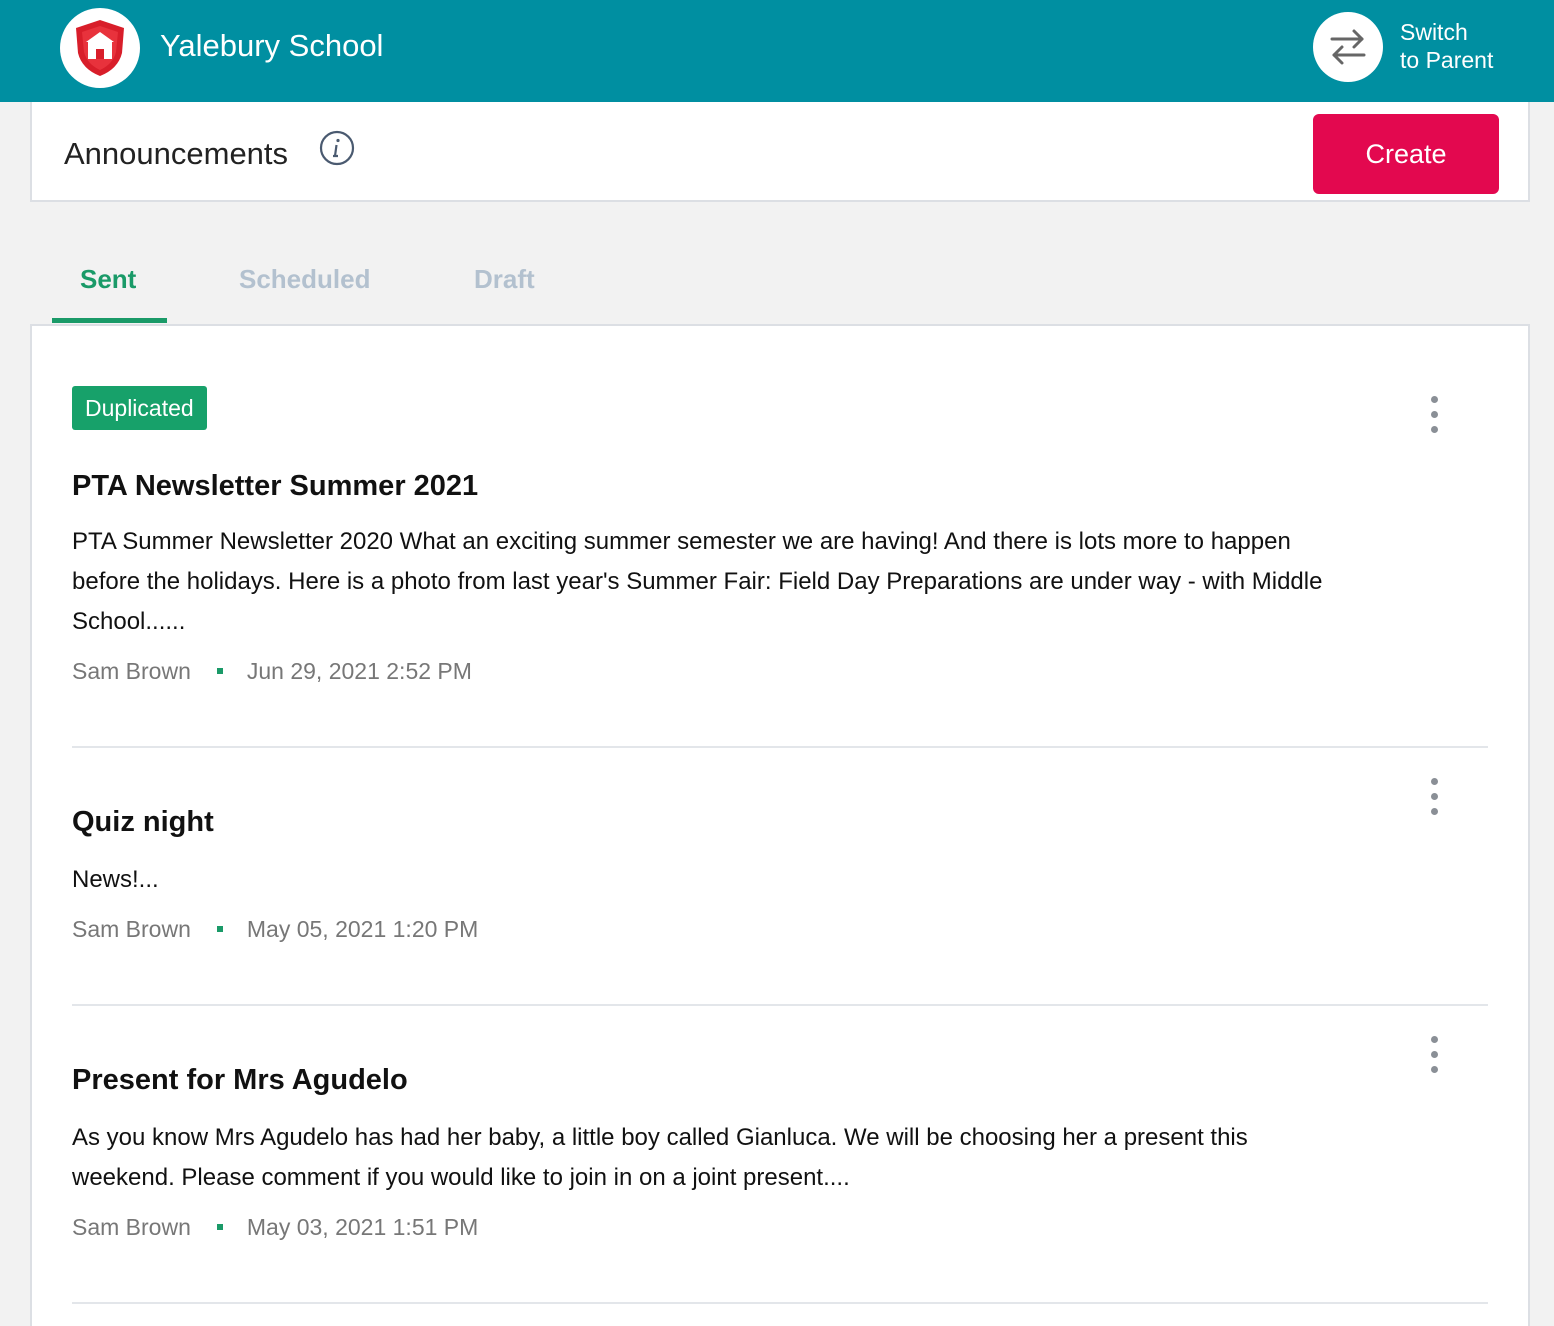 The width and height of the screenshot is (1554, 1326). Describe the element at coordinates (362, 929) in the screenshot. I see `sent-date: May 05, 2021 1:20 PM` at that location.